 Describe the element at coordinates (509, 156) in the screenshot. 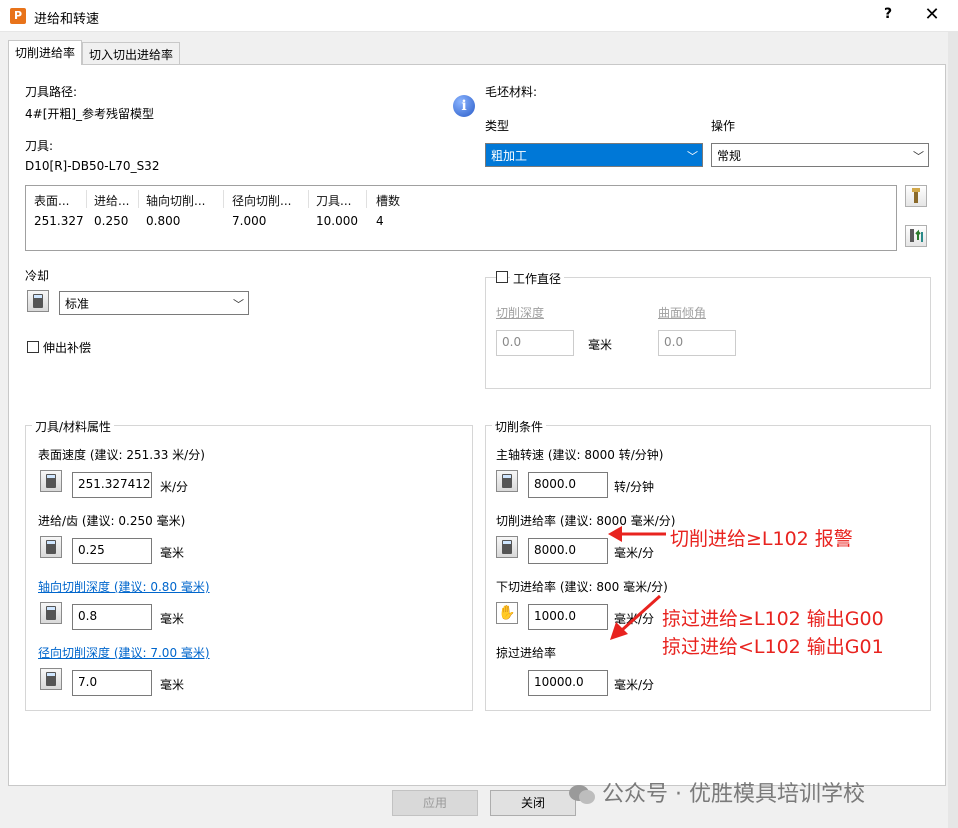

I see `type-select-value: 粗加工` at that location.